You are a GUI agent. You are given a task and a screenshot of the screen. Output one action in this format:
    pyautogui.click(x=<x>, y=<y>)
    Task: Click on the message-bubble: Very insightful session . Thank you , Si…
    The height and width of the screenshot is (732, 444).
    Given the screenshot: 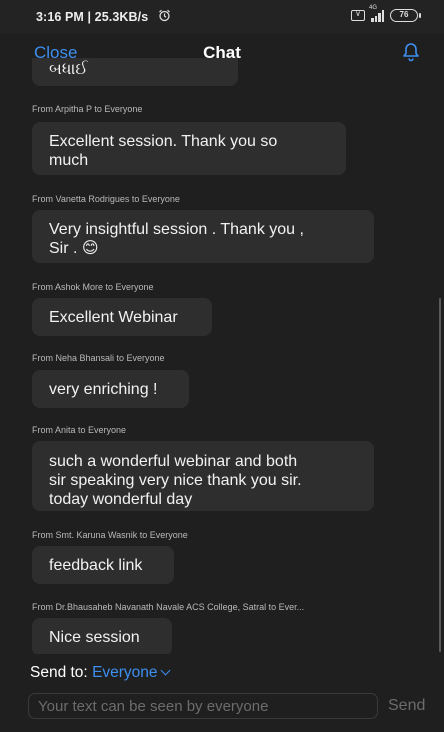 What is the action you would take?
    pyautogui.click(x=203, y=236)
    